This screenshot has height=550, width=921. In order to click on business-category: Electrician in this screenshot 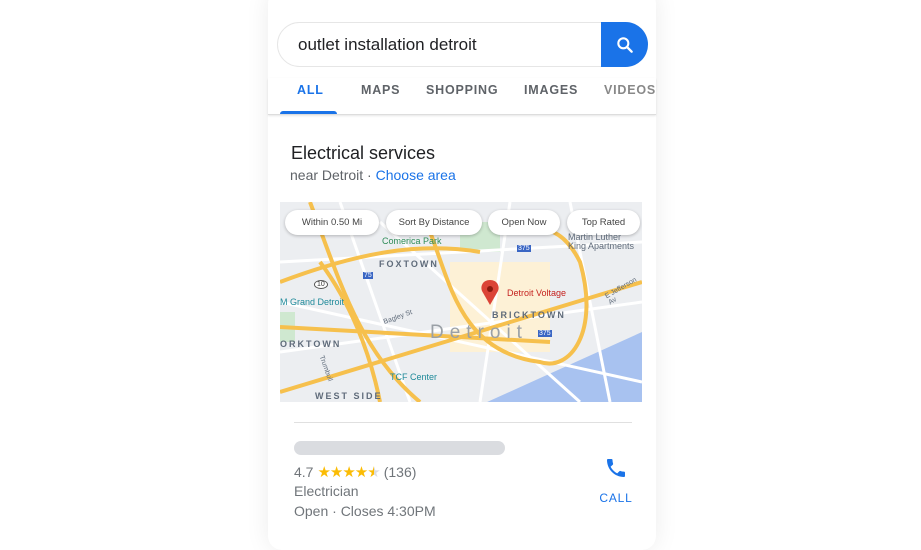, I will do `click(326, 491)`.